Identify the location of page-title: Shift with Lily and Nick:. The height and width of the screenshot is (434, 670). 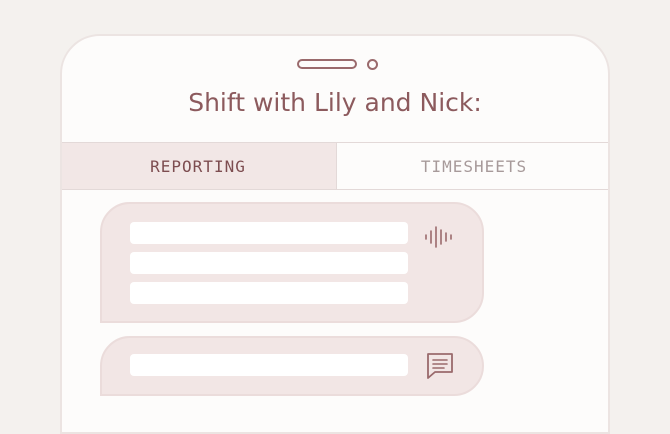
(335, 102).